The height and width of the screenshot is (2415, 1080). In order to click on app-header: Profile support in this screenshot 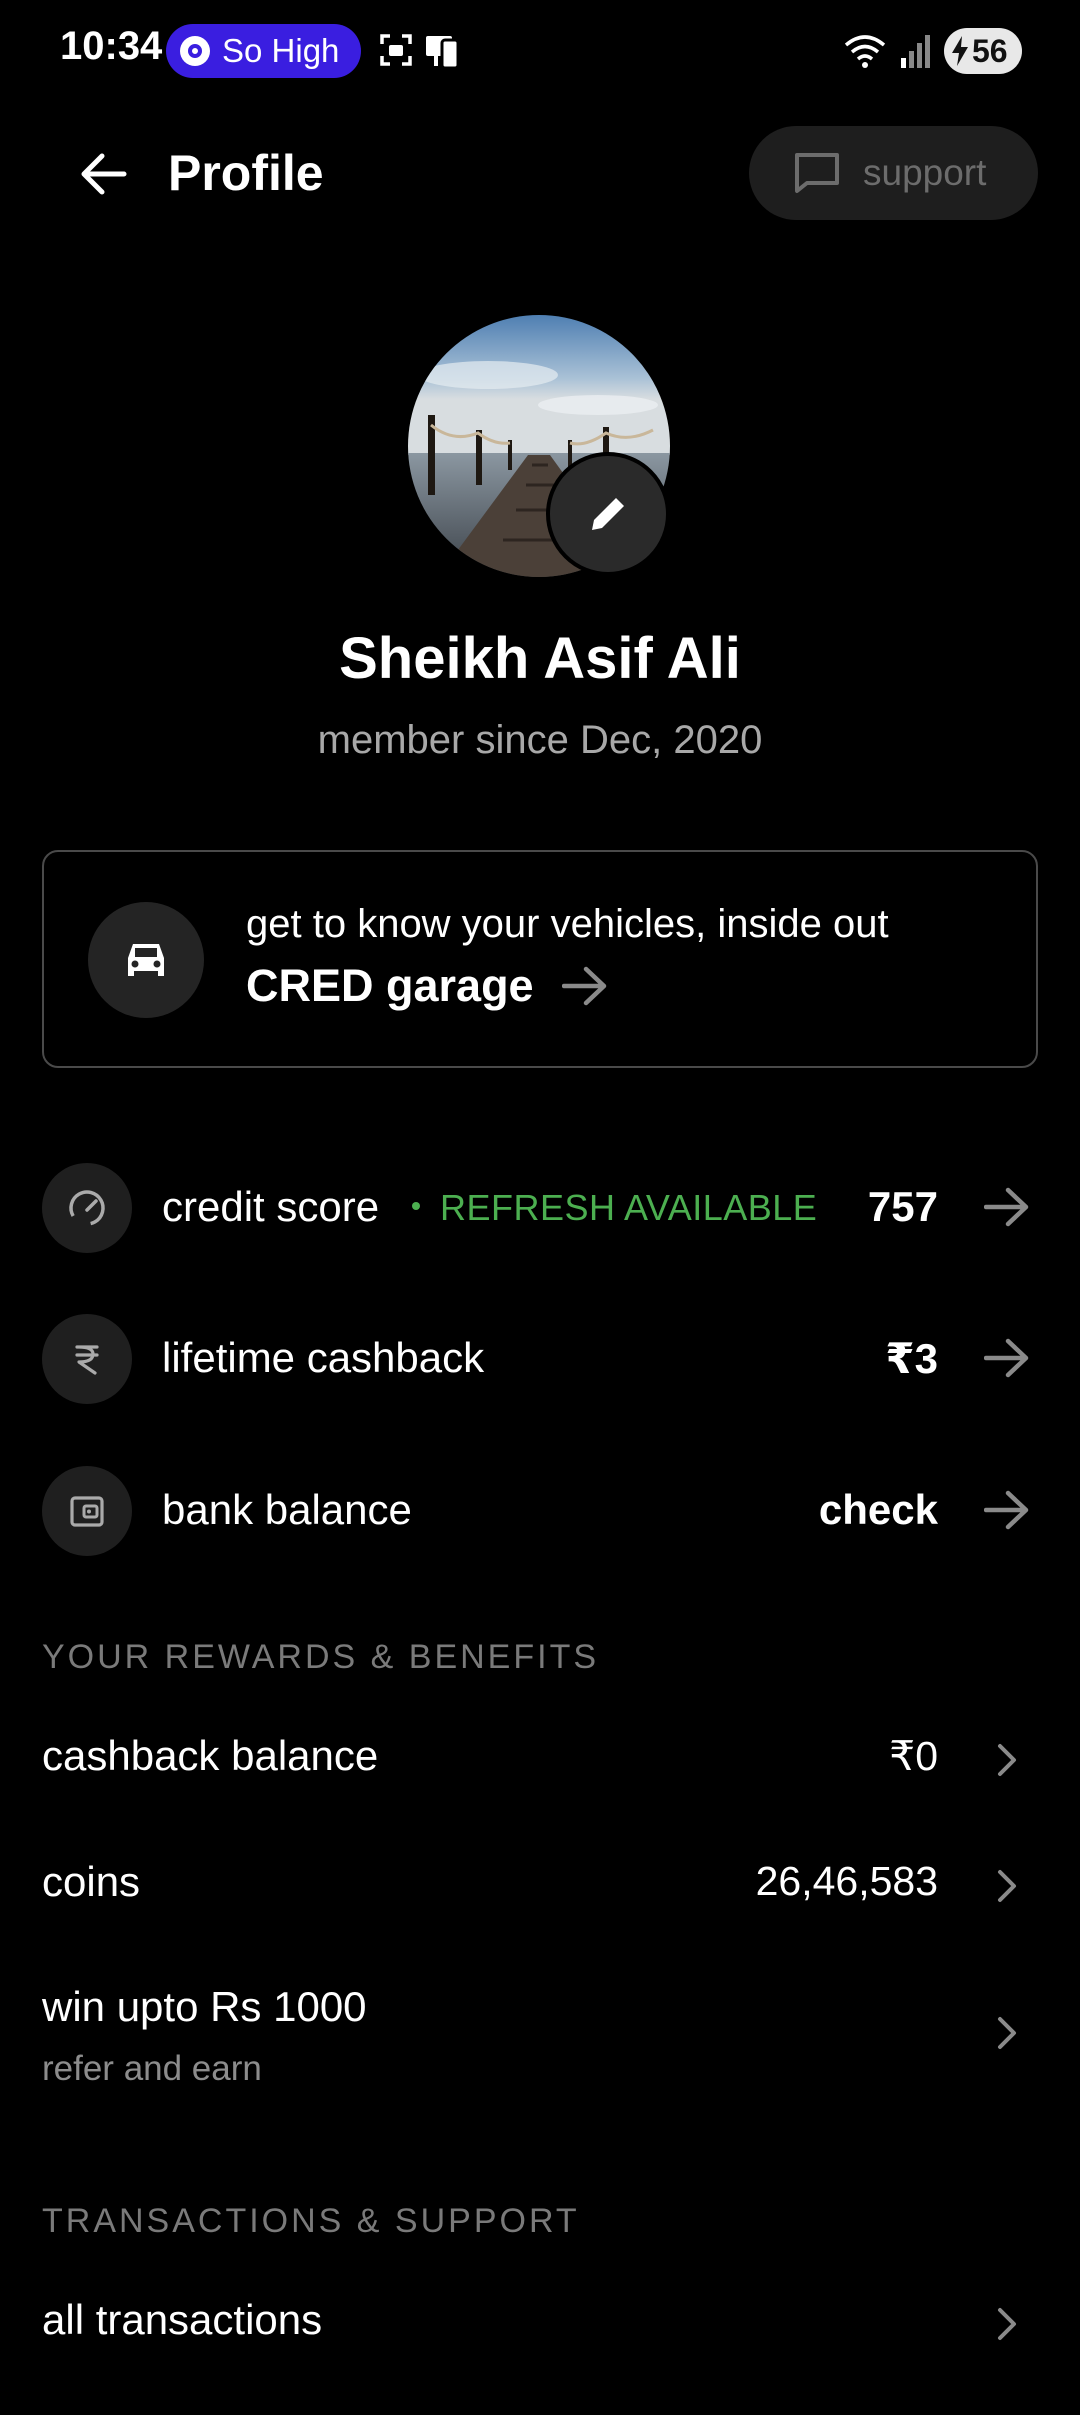, I will do `click(540, 174)`.